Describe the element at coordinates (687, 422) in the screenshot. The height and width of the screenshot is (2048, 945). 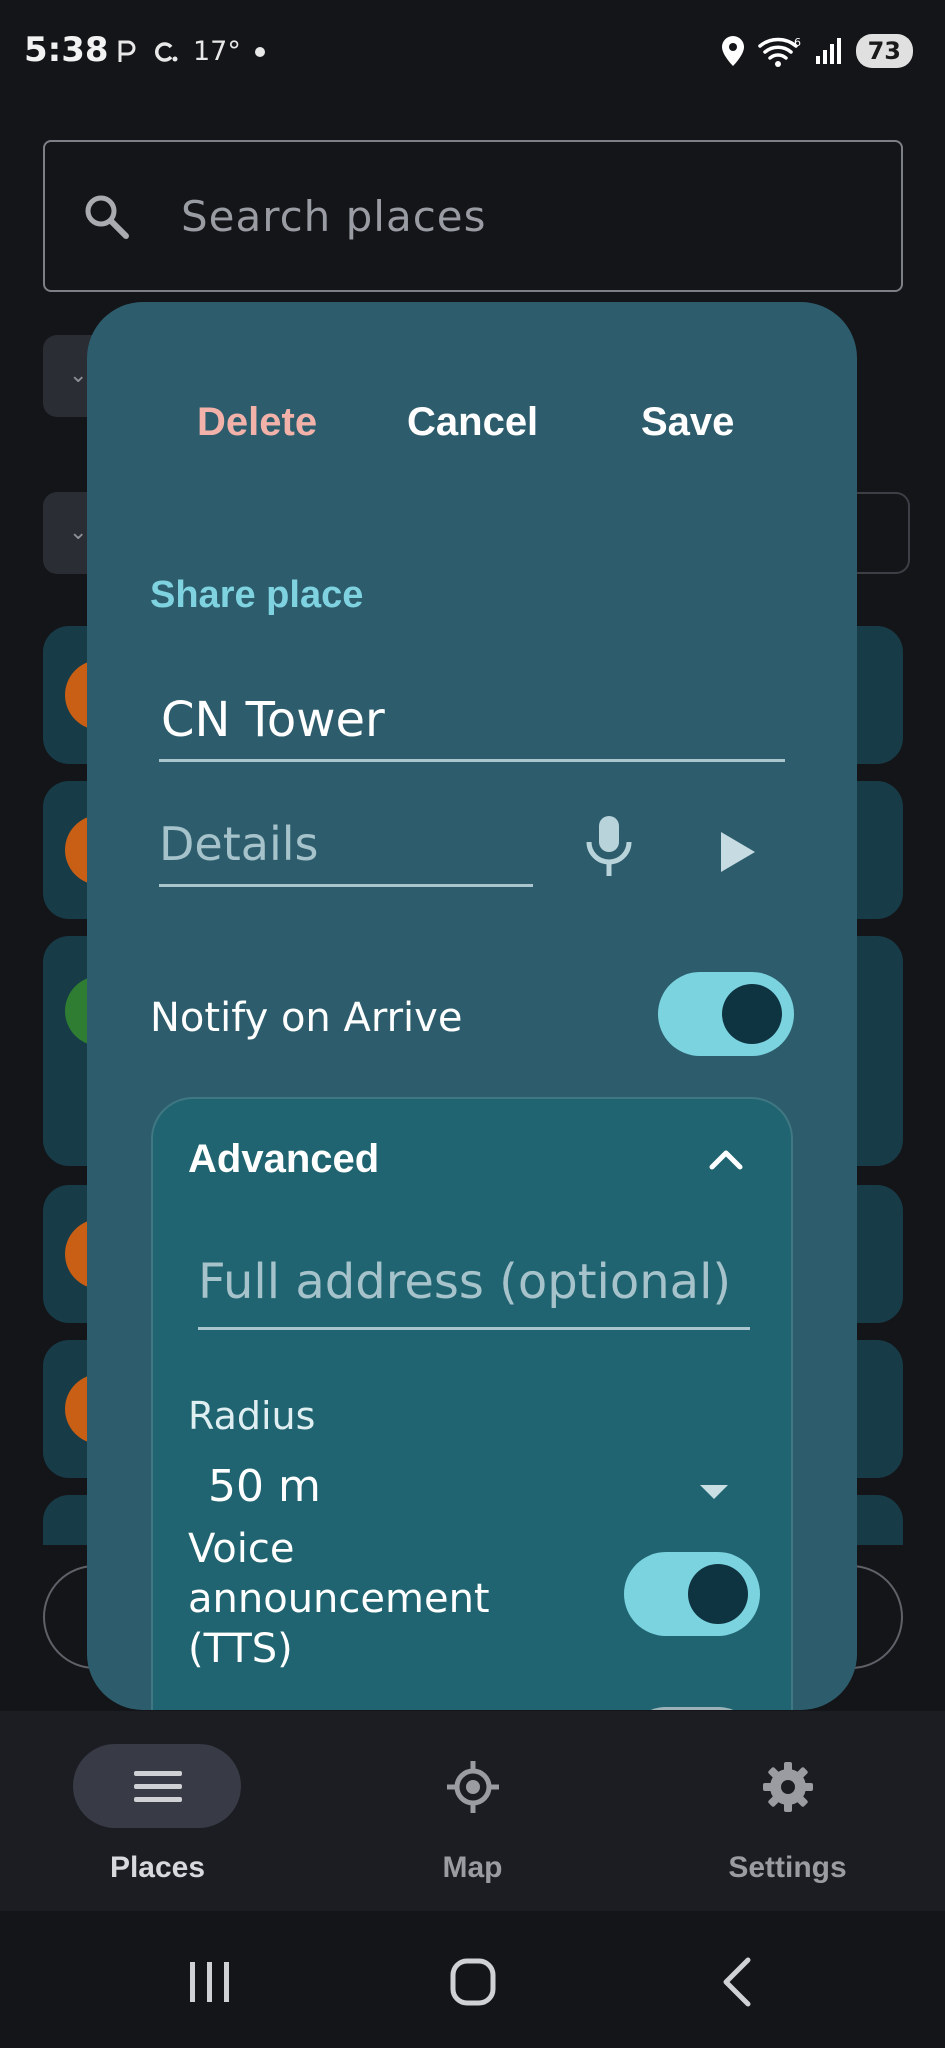
I see `save-button: Save` at that location.